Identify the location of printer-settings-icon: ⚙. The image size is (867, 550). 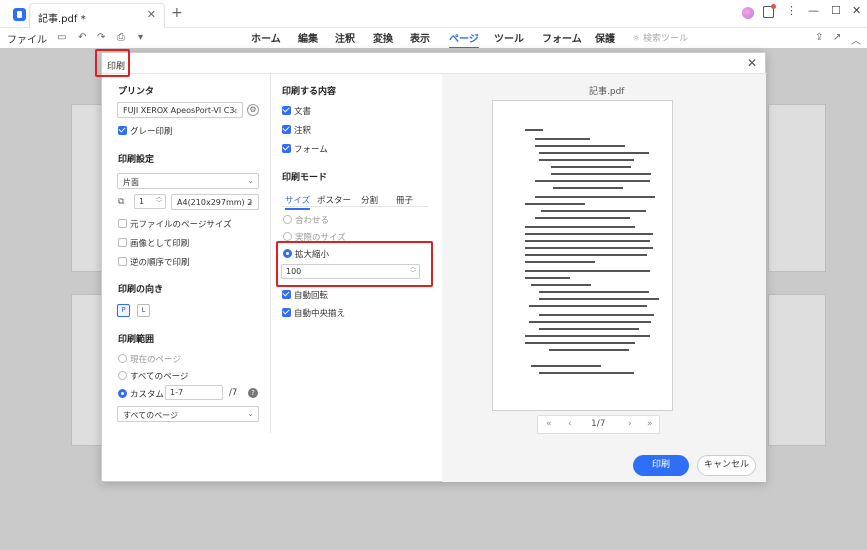
(253, 110).